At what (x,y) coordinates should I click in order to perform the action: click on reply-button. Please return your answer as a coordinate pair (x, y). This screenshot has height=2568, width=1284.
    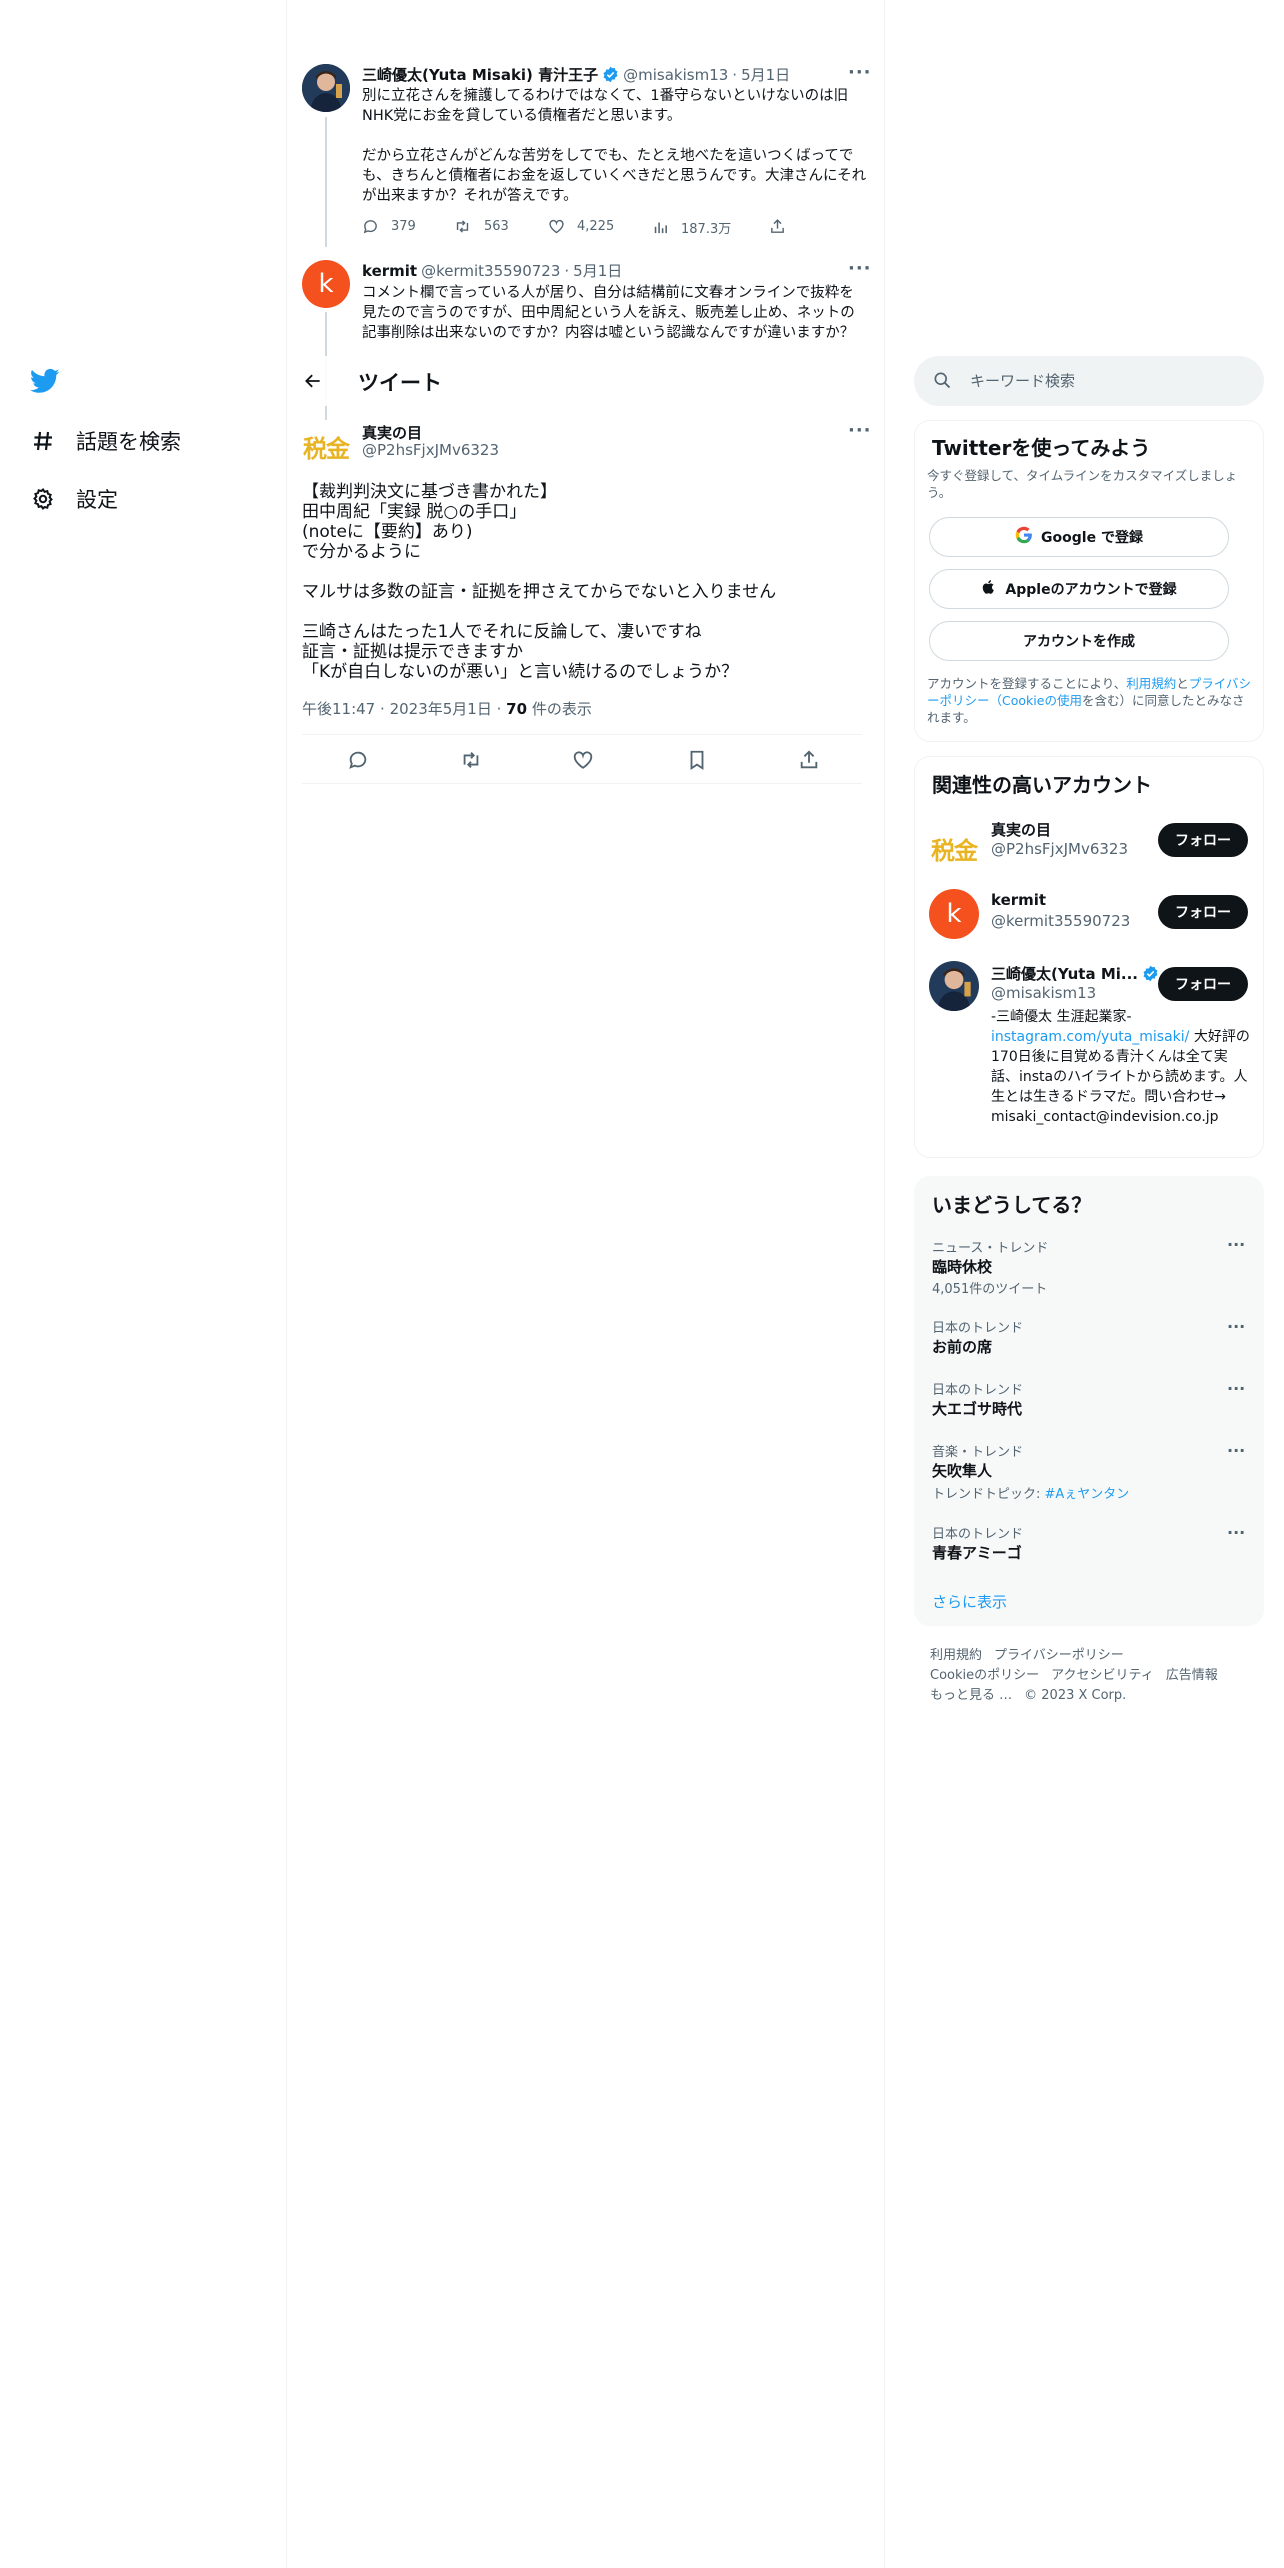
    Looking at the image, I should click on (358, 760).